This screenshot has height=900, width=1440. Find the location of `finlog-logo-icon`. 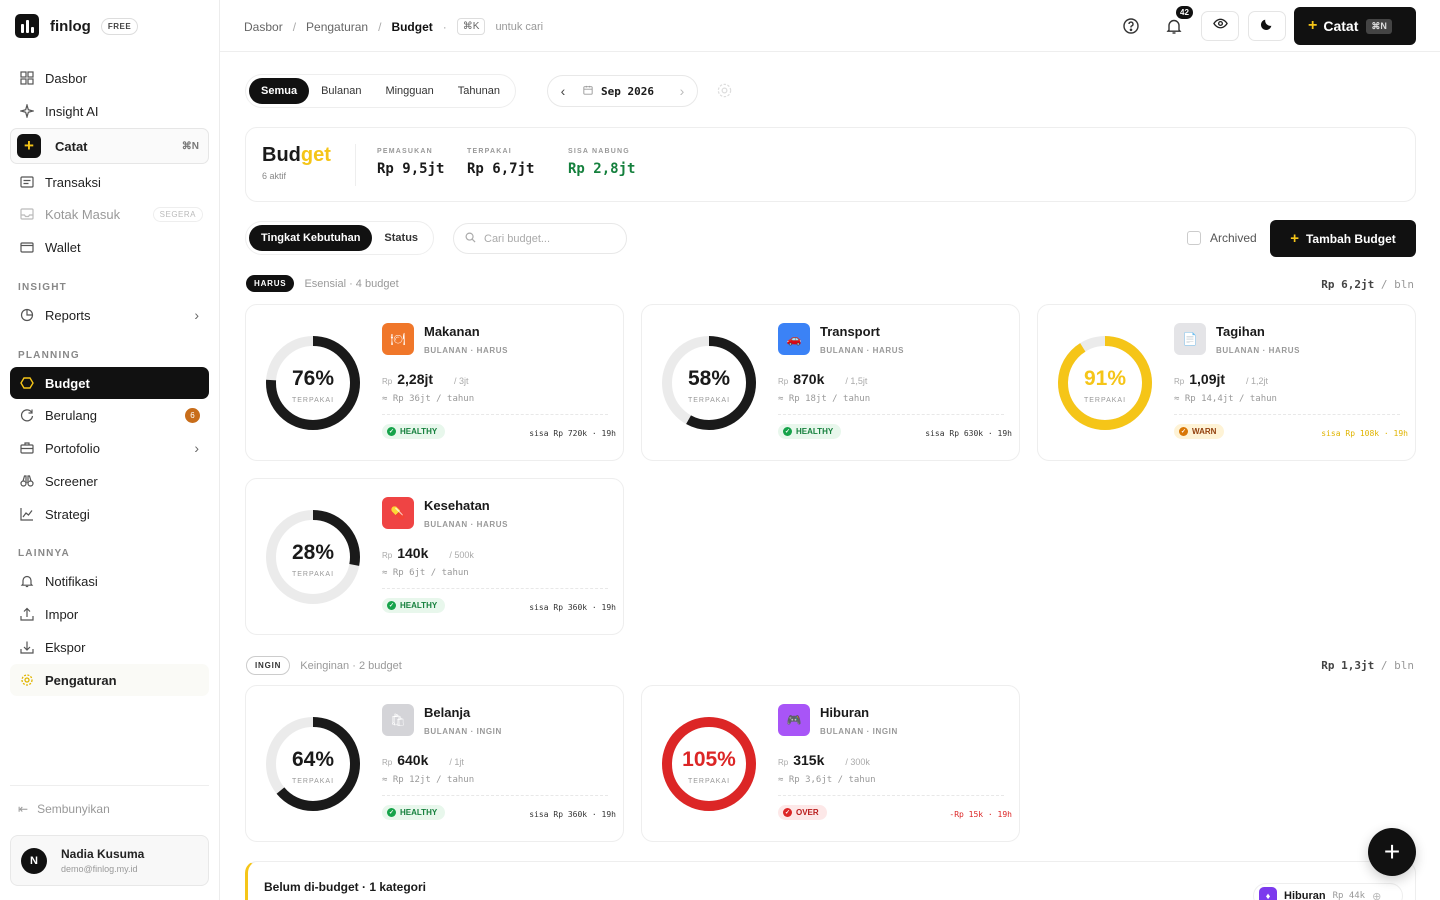

finlog-logo-icon is located at coordinates (27, 26).